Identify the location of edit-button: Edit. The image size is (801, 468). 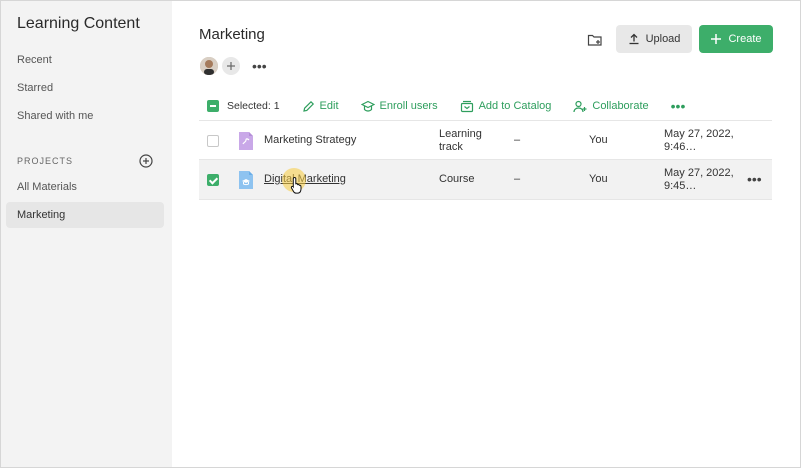
(320, 106).